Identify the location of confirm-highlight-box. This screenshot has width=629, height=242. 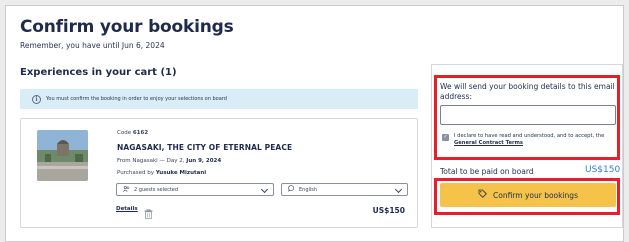
(527, 196).